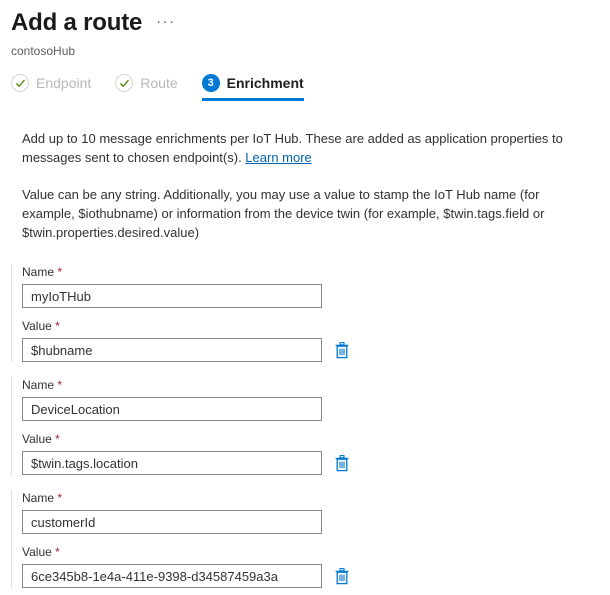 This screenshot has width=610, height=595. I want to click on page-title: Add a route, so click(77, 22).